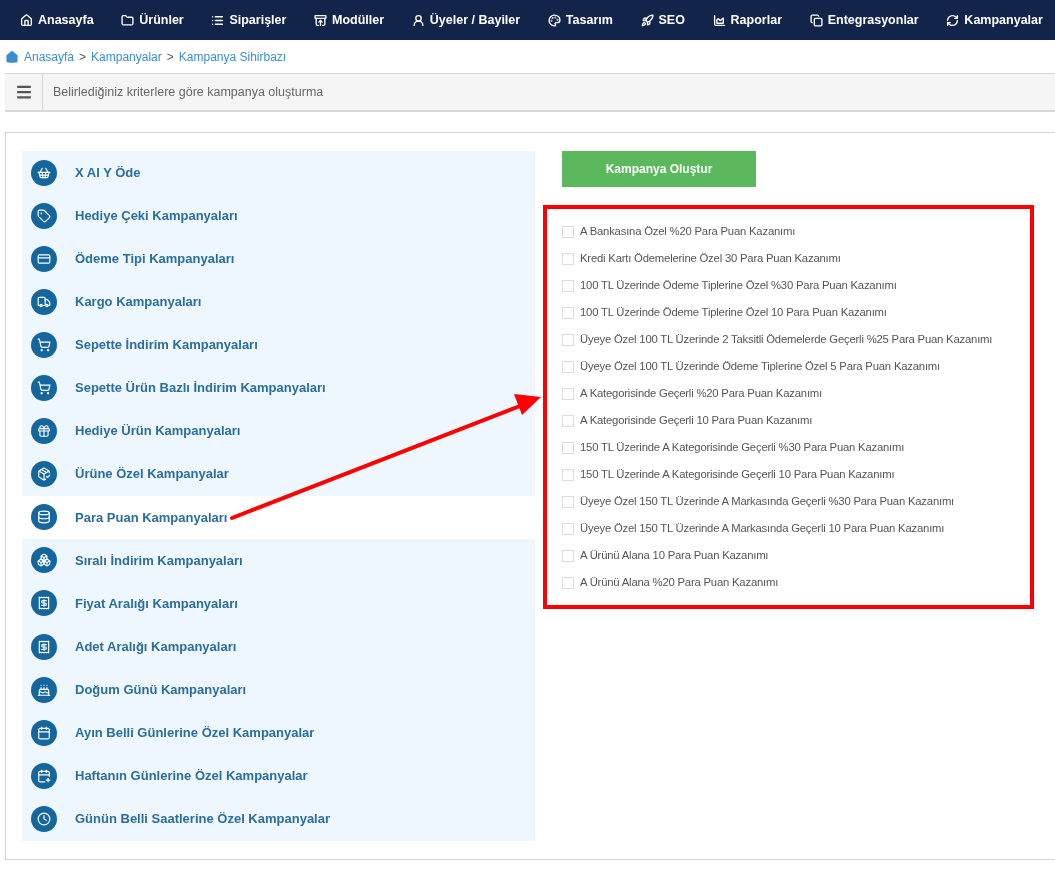 This screenshot has width=1055, height=870. What do you see at coordinates (188, 92) in the screenshot?
I see `page-title: Belirlediğiniz kriterlere göre kampanya oluşturma` at bounding box center [188, 92].